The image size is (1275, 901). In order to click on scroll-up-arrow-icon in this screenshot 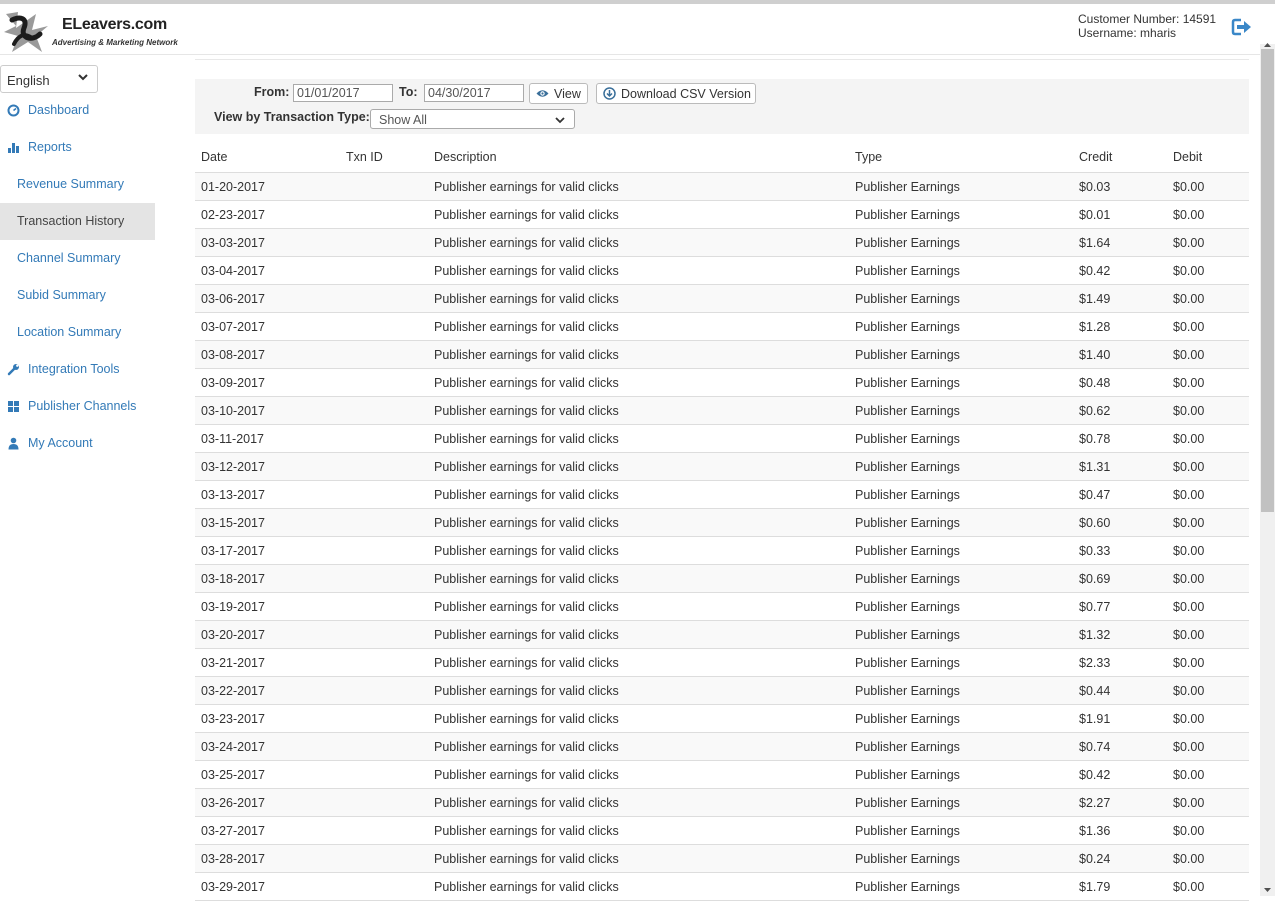, I will do `click(1267, 44)`.